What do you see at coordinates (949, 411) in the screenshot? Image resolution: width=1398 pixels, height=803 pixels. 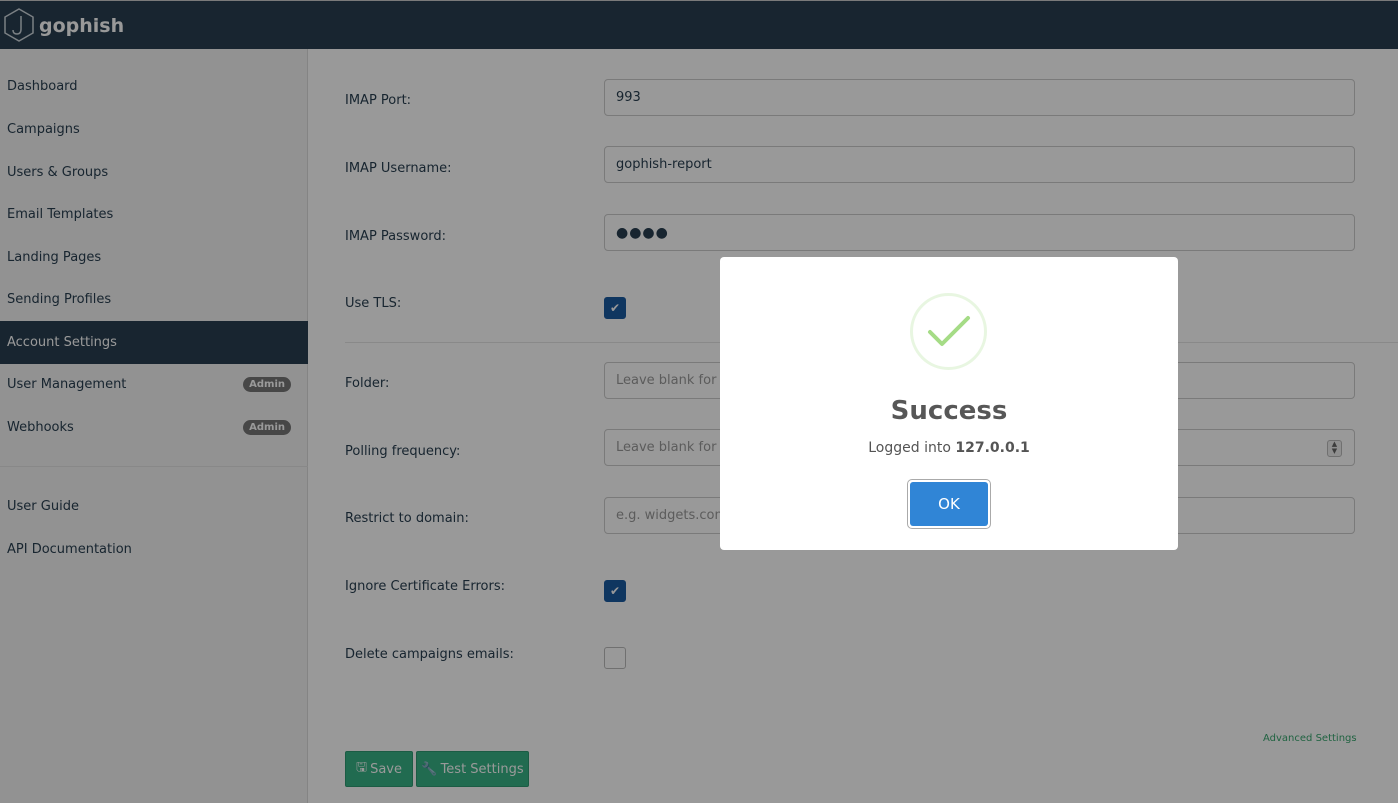 I see `modal-title: Success` at bounding box center [949, 411].